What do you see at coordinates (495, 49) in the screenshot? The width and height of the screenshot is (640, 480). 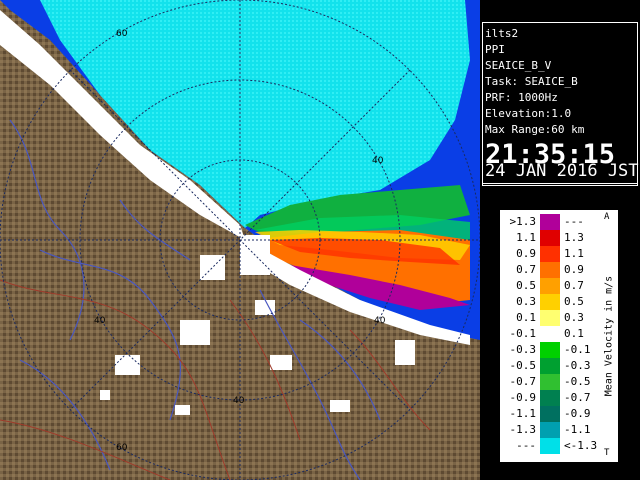 I see `scan-mode: PPI` at bounding box center [495, 49].